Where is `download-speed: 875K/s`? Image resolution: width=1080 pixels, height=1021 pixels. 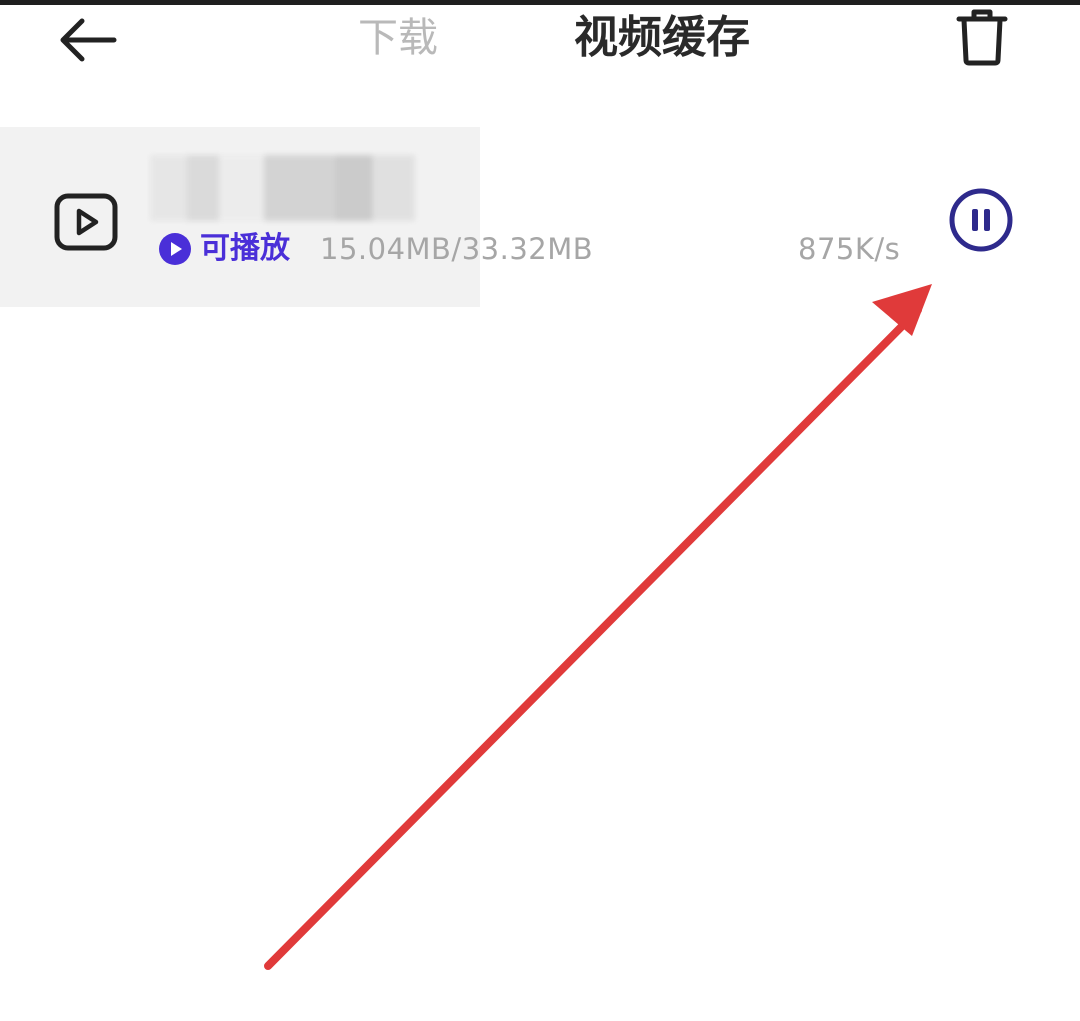
download-speed: 875K/s is located at coordinates (849, 249).